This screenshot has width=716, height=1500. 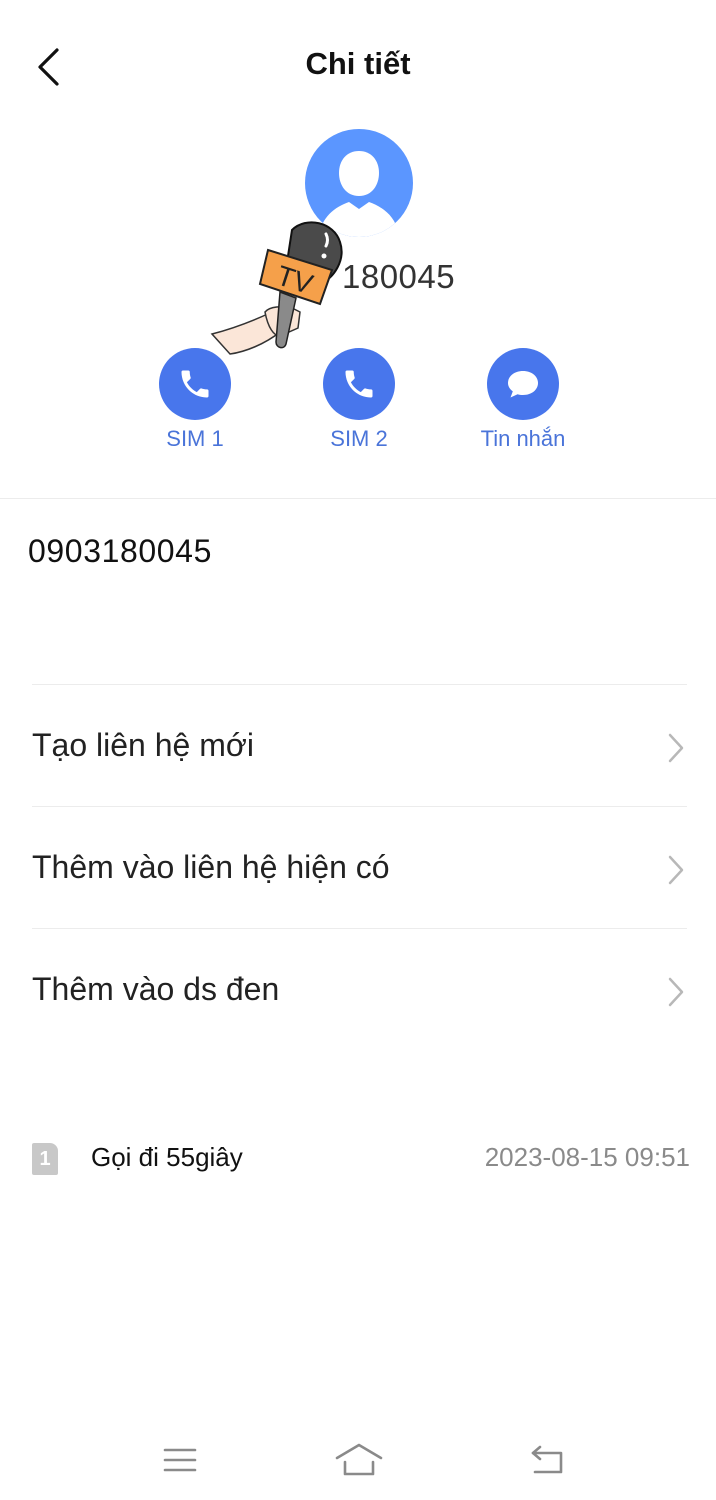 I want to click on message-circle, so click(x=523, y=384).